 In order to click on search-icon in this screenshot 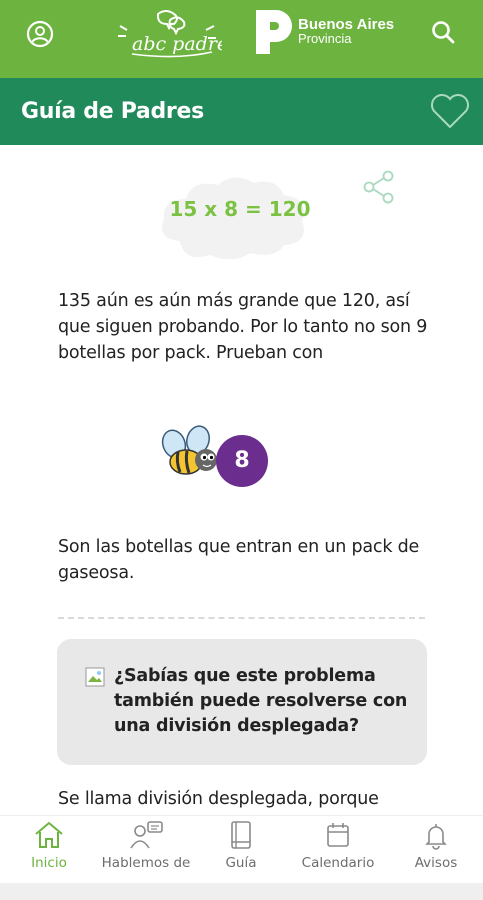, I will do `click(444, 33)`.